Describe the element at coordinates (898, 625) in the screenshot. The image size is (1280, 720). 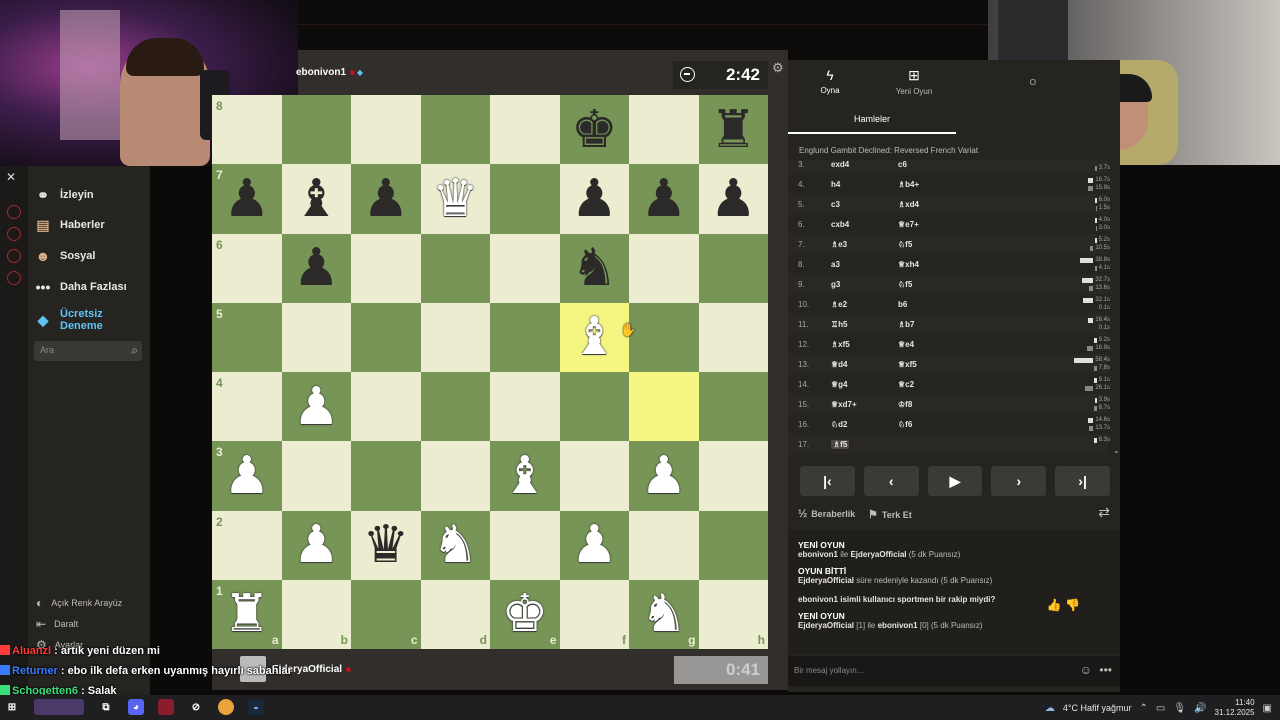
I see `chat-user: ebonivon1` at that location.